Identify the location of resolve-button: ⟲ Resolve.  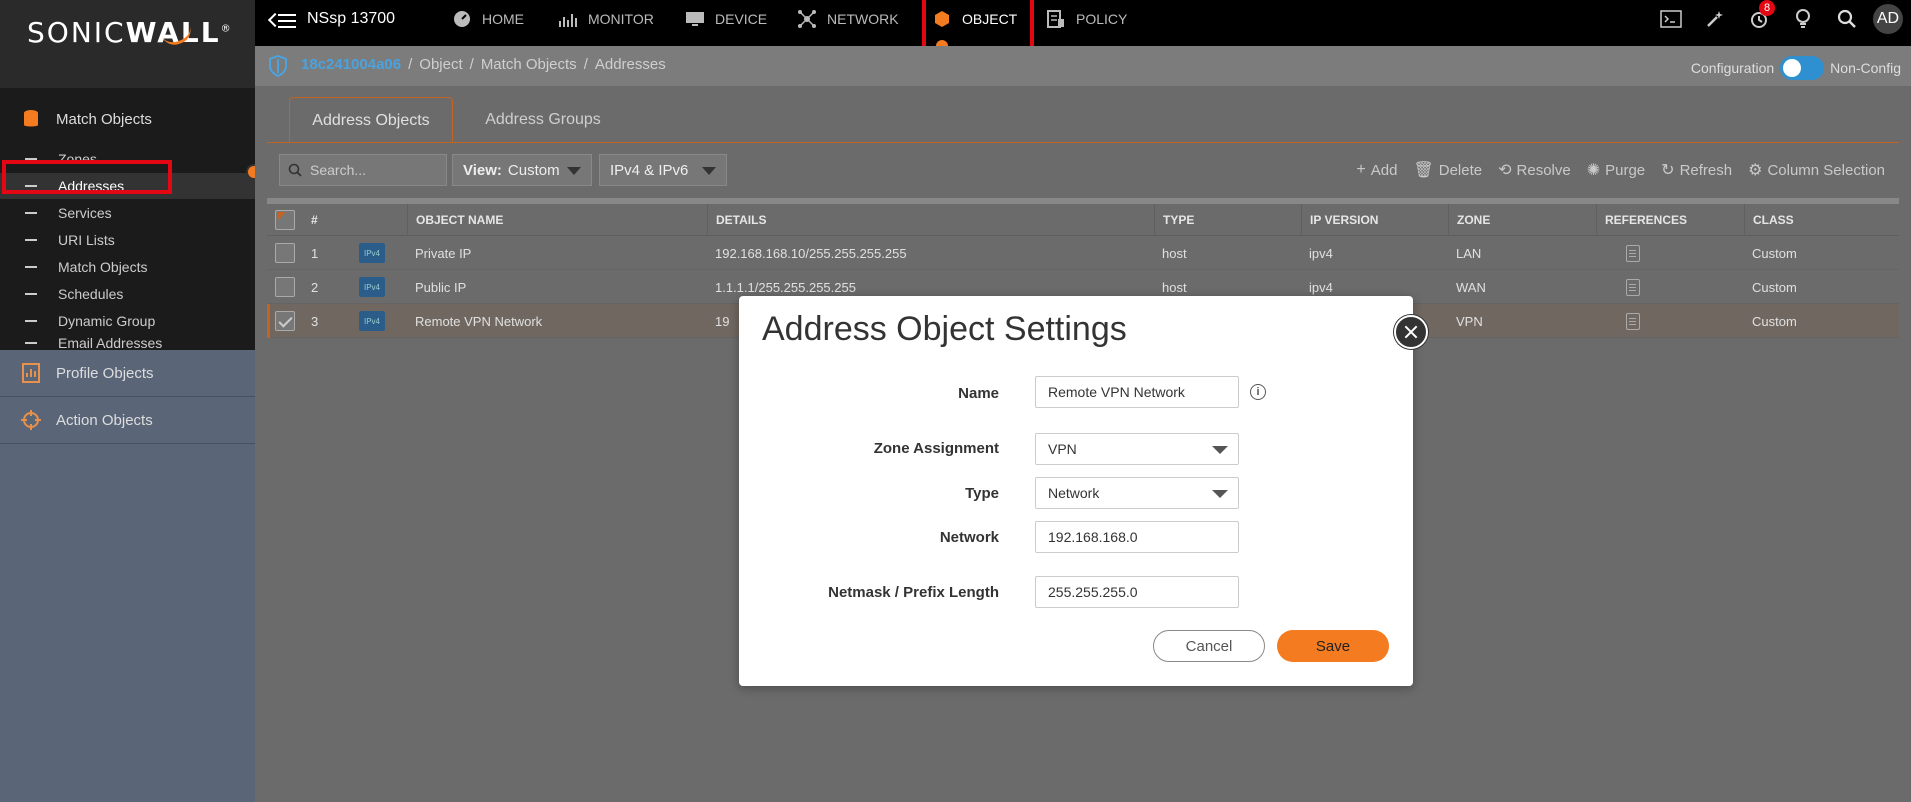
(1534, 170).